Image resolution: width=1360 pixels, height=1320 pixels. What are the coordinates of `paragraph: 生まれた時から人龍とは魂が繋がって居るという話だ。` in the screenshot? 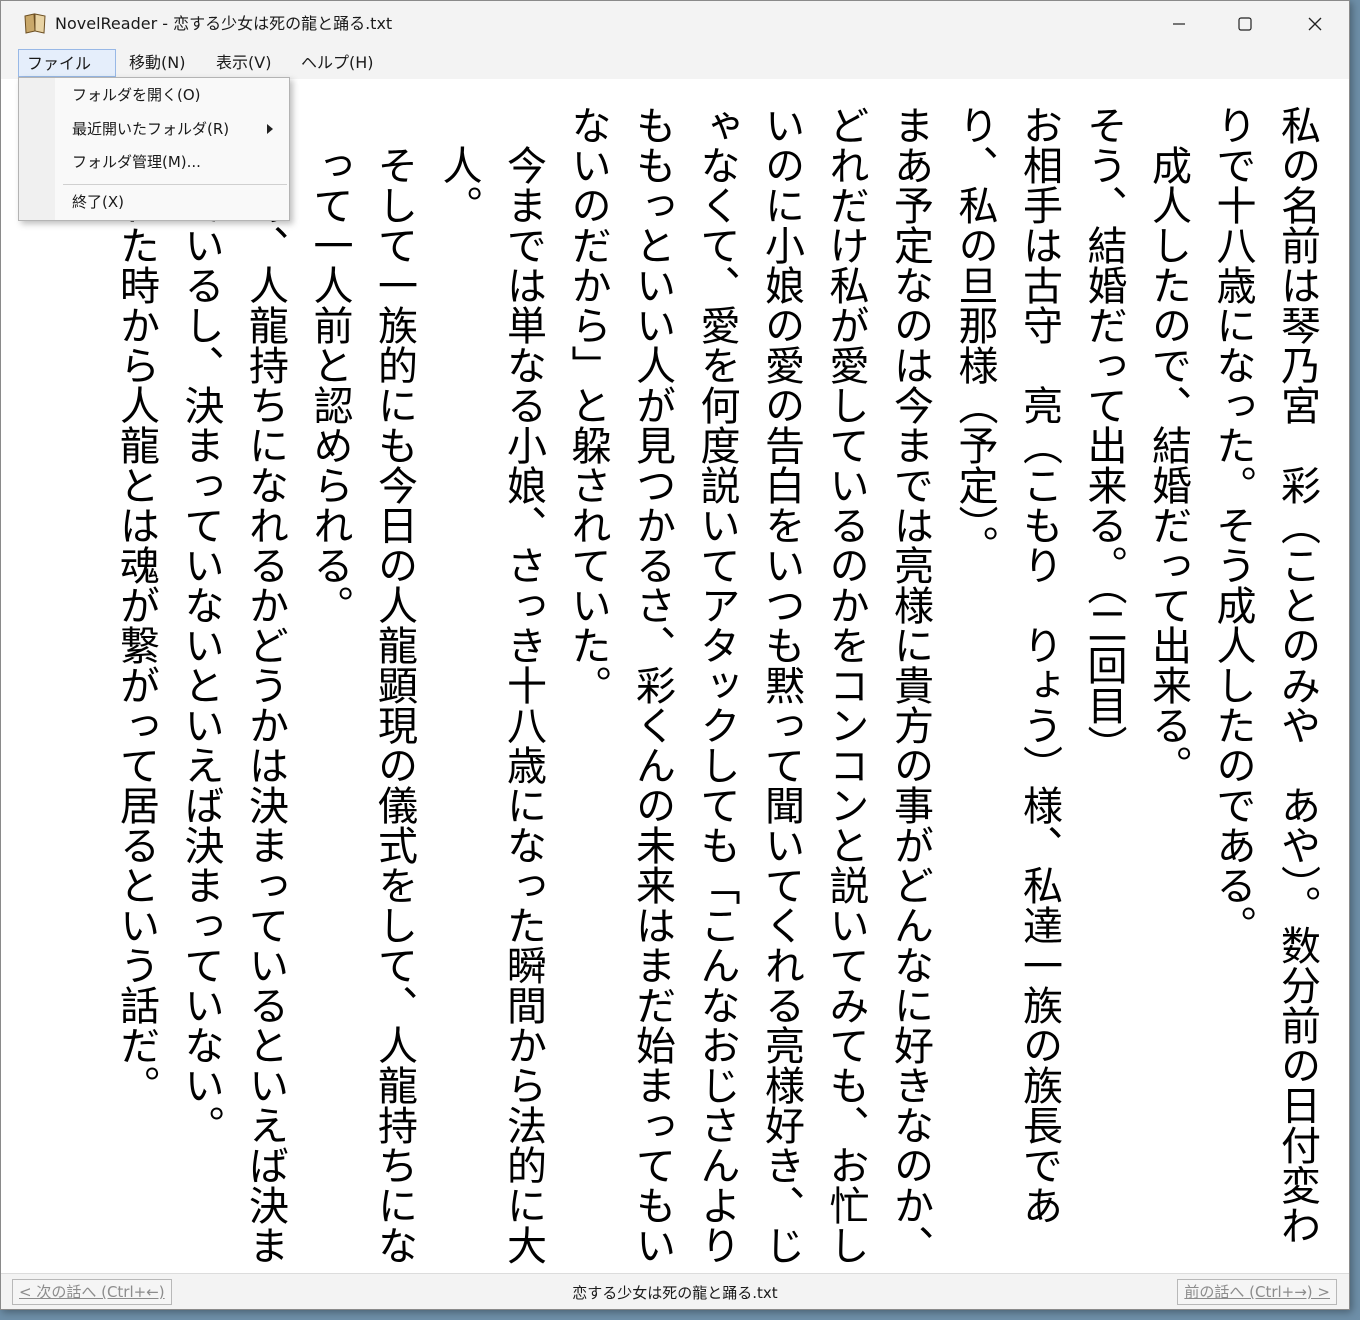 It's located at (136, 605).